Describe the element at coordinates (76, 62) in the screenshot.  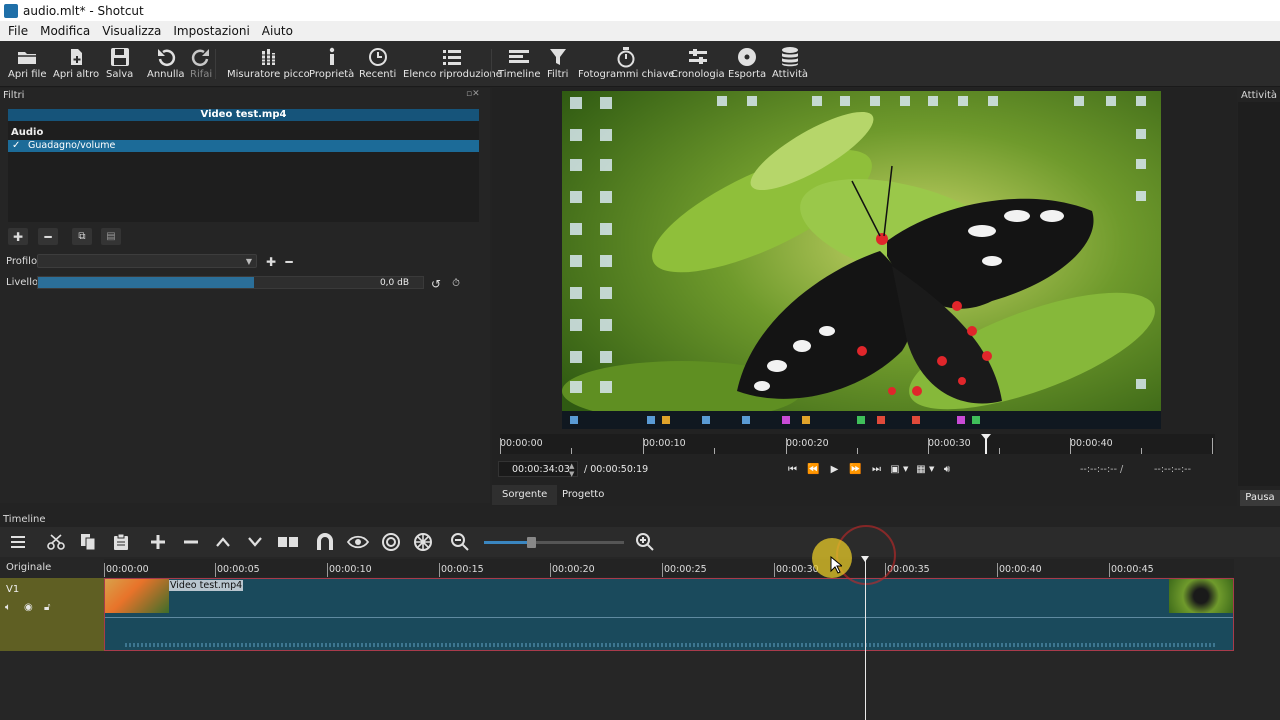
I see `open-other-button: Apri altro` at that location.